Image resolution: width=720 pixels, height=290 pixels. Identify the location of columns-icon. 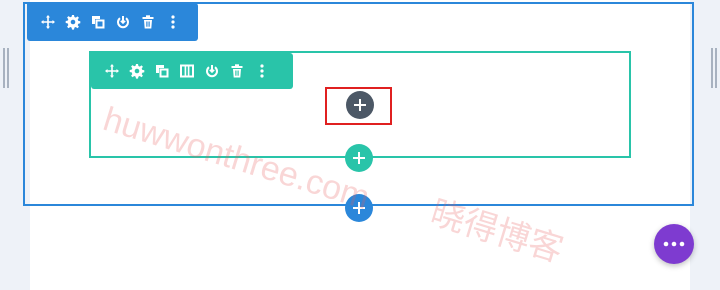
(186, 71).